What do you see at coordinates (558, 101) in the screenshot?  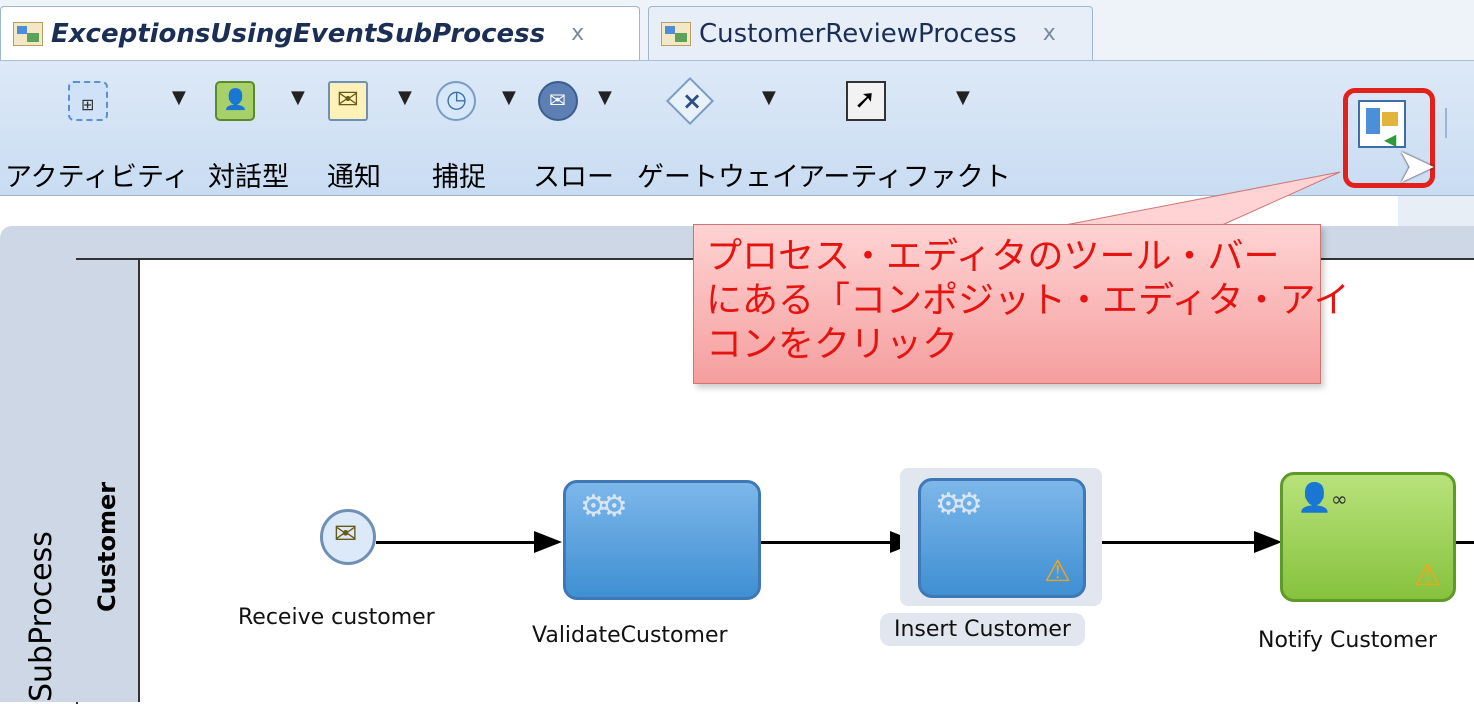 I see `throw-icon` at bounding box center [558, 101].